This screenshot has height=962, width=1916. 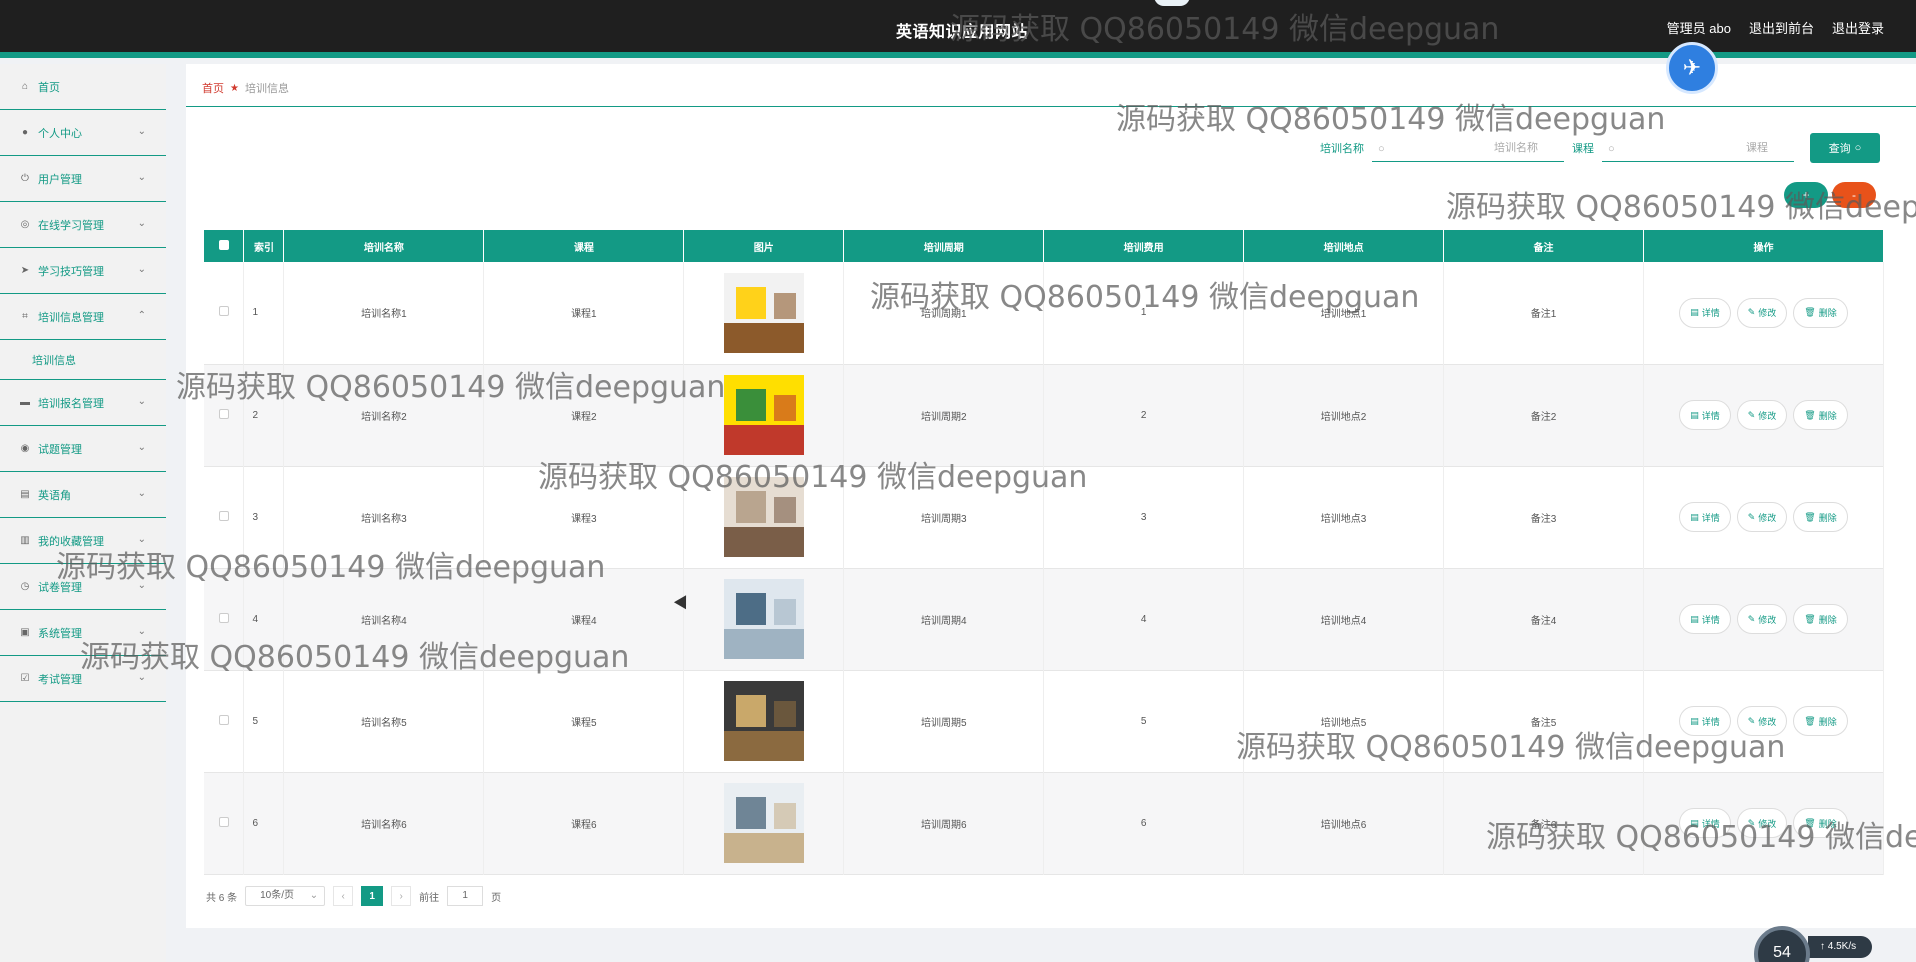 I want to click on name-cell: 培训名称5, so click(x=384, y=721).